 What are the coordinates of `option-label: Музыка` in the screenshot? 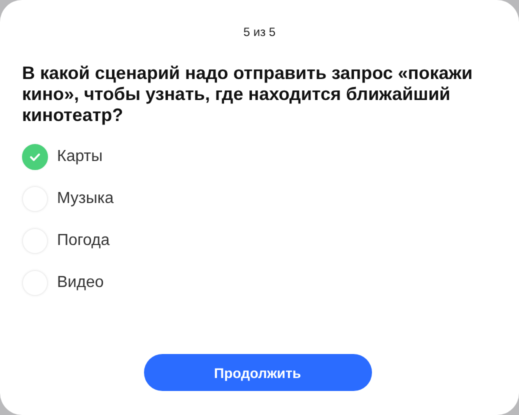 It's located at (85, 199).